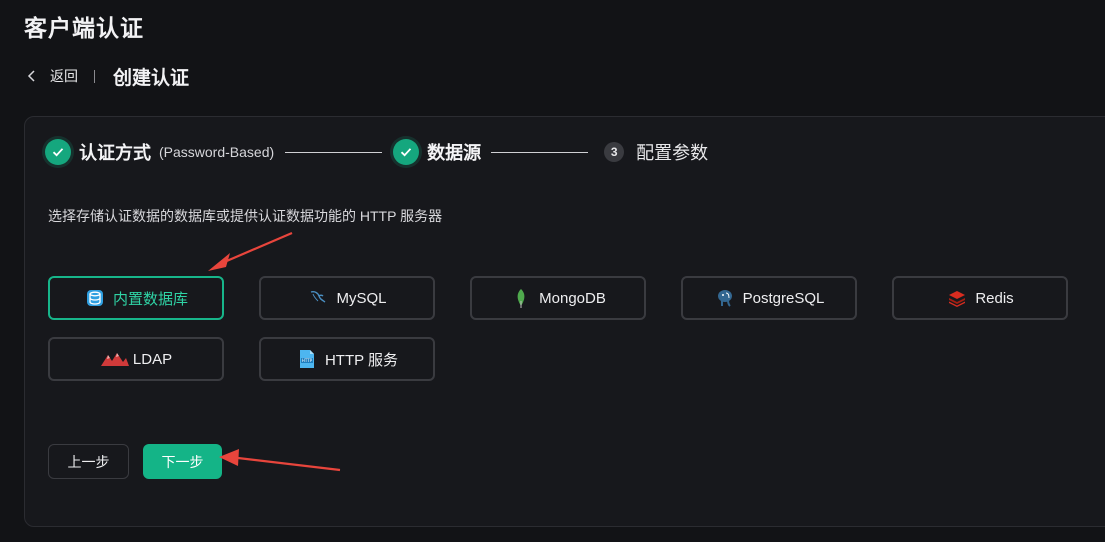 The image size is (1105, 542). Describe the element at coordinates (217, 152) in the screenshot. I see `step-description: (Password-Based)` at that location.